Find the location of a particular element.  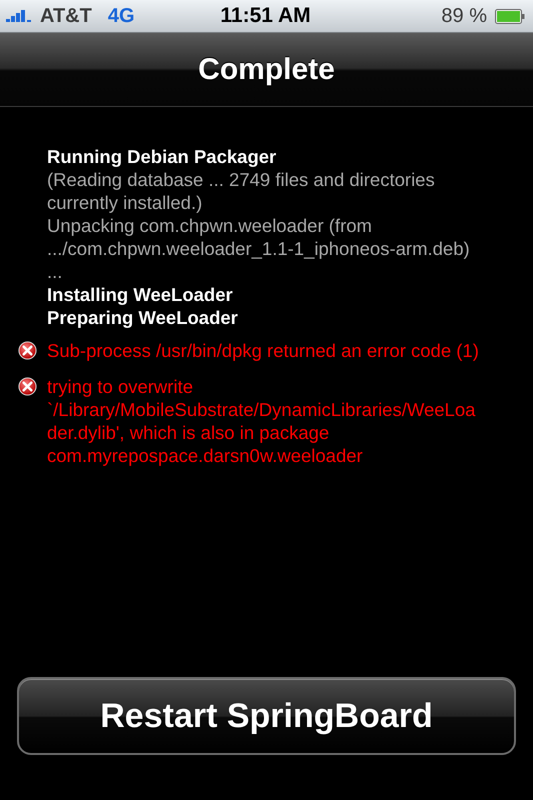

error-message: Sub-process /usr/bin/dpkg returned an error code (1) is located at coordinates (263, 350).